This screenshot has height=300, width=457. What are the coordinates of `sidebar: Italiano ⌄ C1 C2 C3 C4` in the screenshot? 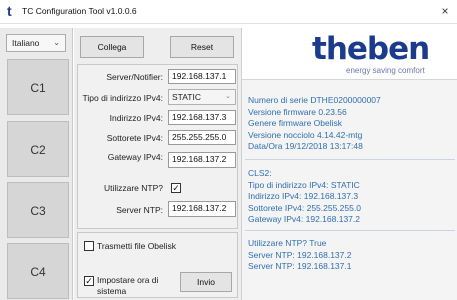 It's located at (36, 164).